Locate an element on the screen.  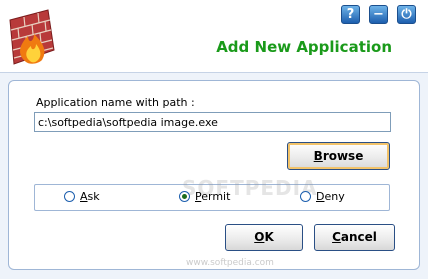
power-icon: ⏻ is located at coordinates (406, 14).